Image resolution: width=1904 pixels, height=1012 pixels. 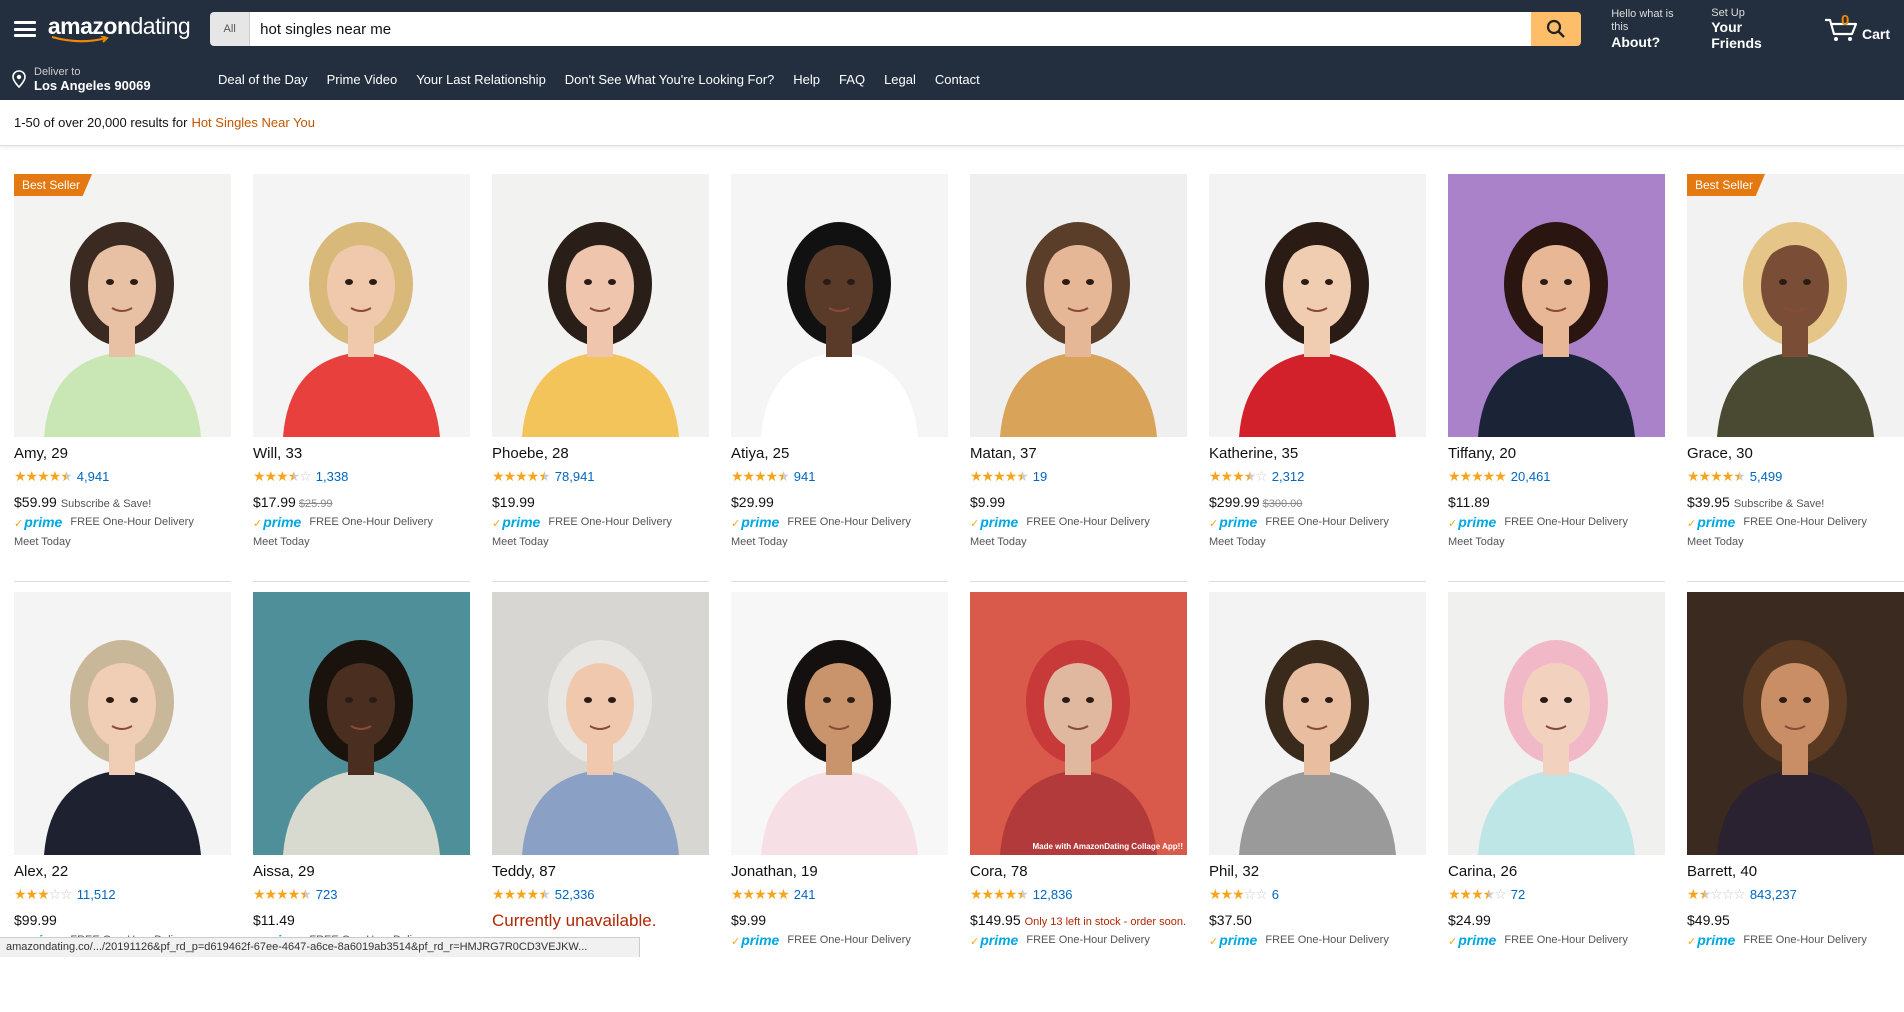 I want to click on deliver-to: Deliver to Los Angeles 90069, so click(x=109, y=79).